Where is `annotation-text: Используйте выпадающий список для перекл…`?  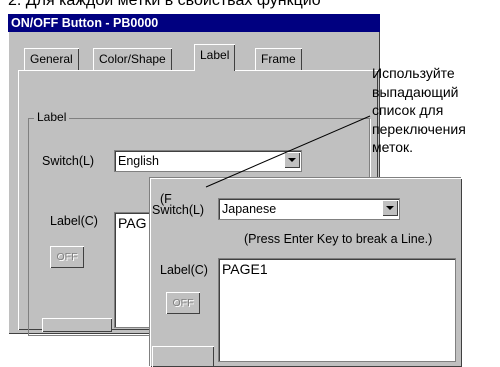
annotation-text: Используйте выпадающий список для перекл… is located at coordinates (419, 110).